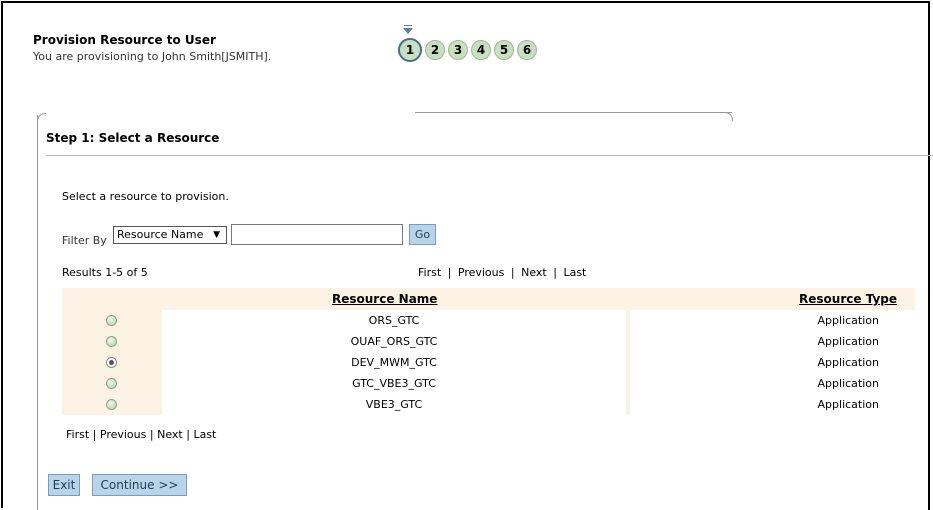 Image resolution: width=933 pixels, height=510 pixels. What do you see at coordinates (481, 50) in the screenshot?
I see `train-step-4: 4` at bounding box center [481, 50].